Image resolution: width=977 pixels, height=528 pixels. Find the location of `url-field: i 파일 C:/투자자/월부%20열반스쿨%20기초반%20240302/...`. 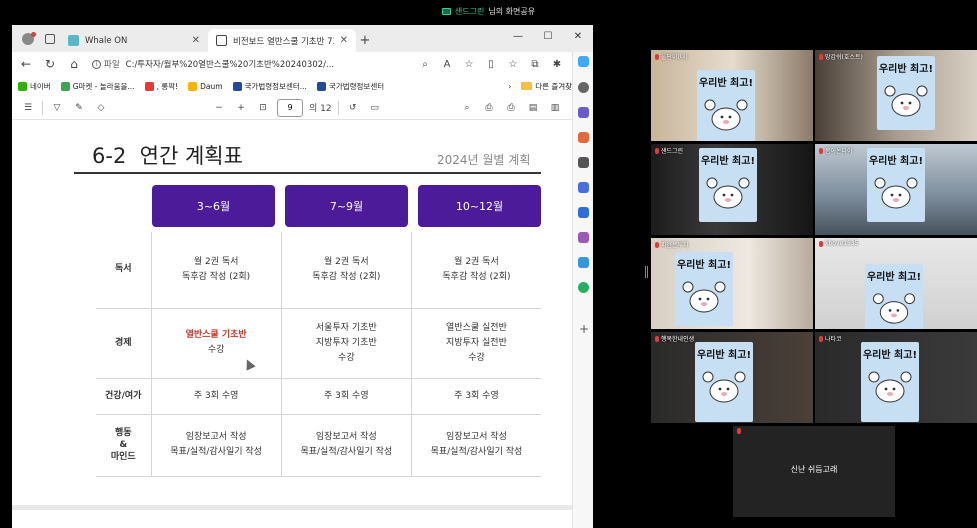

url-field: i 파일 C:/투자자/월부%20열반스쿨%20기초반%20240302/... is located at coordinates (249, 64).